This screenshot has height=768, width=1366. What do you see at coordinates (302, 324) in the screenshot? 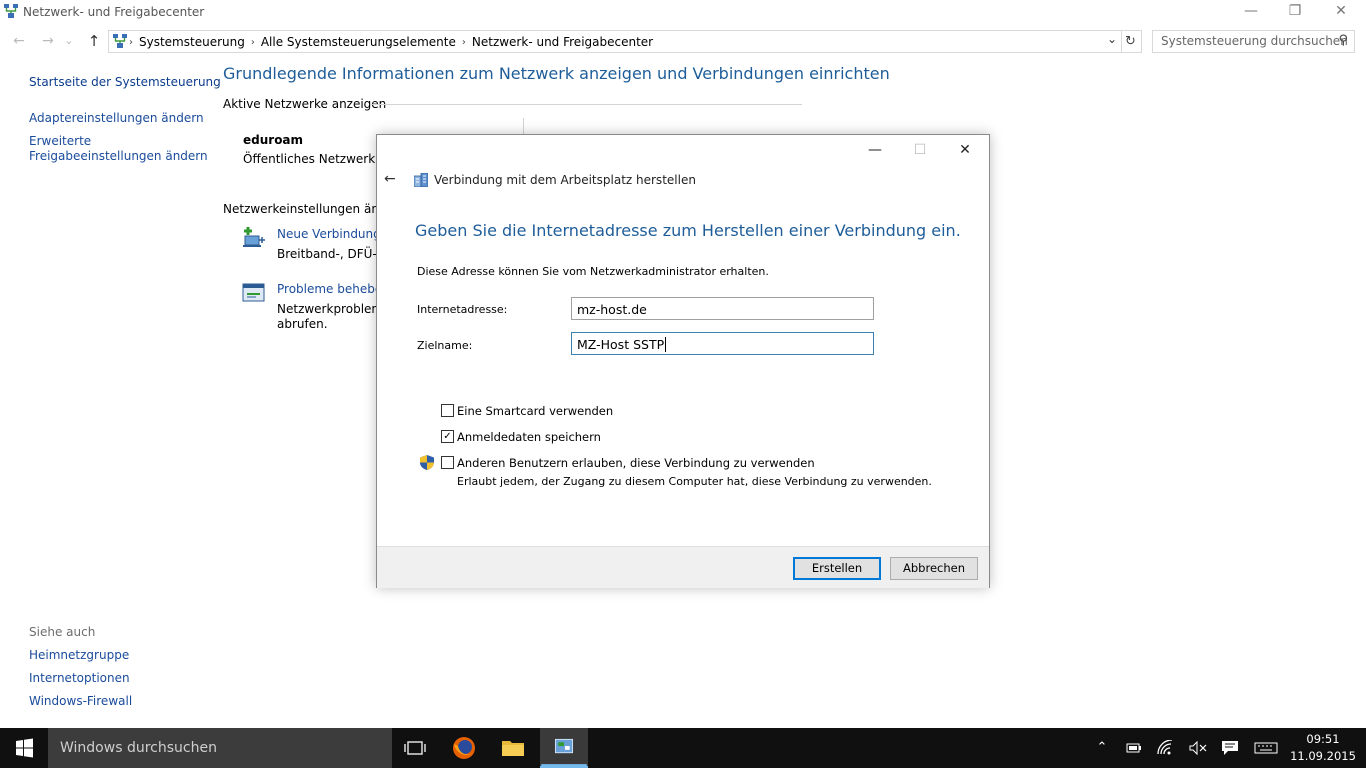
I see `task-desc-troubleshoot-line2: abrufen.` at bounding box center [302, 324].